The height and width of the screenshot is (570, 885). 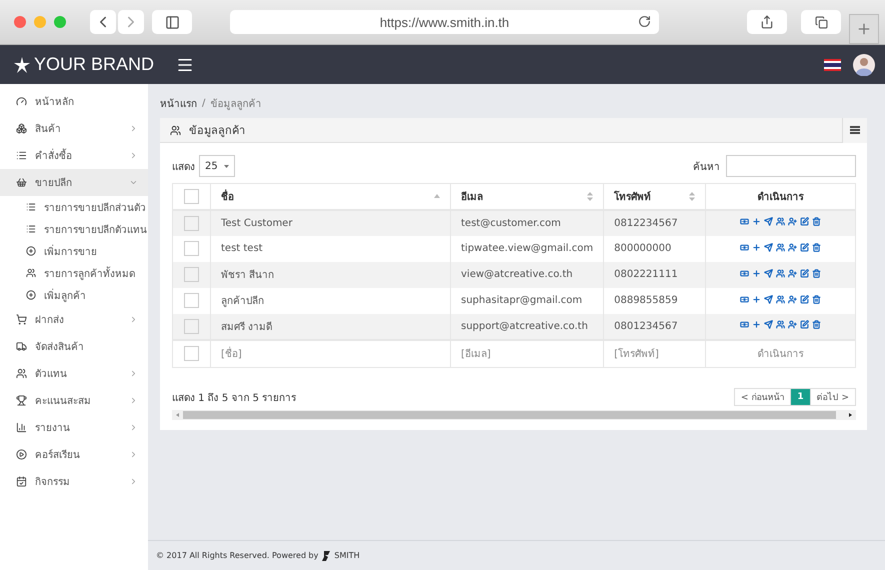 I want to click on breadcrumb-link: หน้าแรก, so click(x=178, y=103).